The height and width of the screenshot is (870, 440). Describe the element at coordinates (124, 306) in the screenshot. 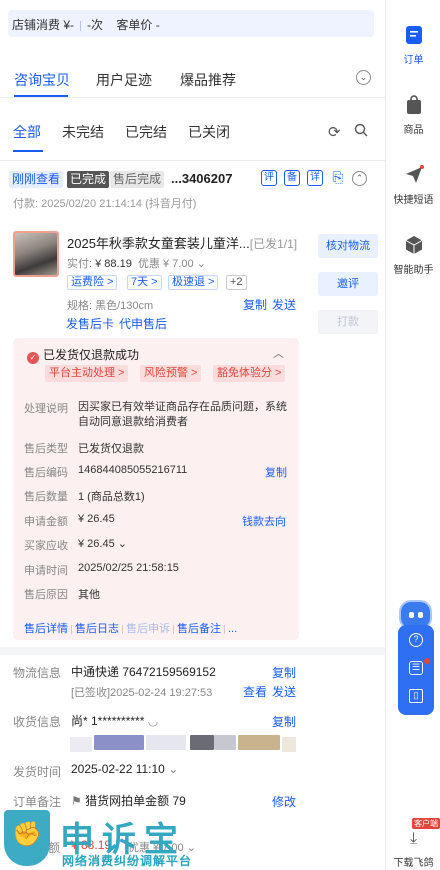

I see `spec-value: 黑色/130cm` at that location.